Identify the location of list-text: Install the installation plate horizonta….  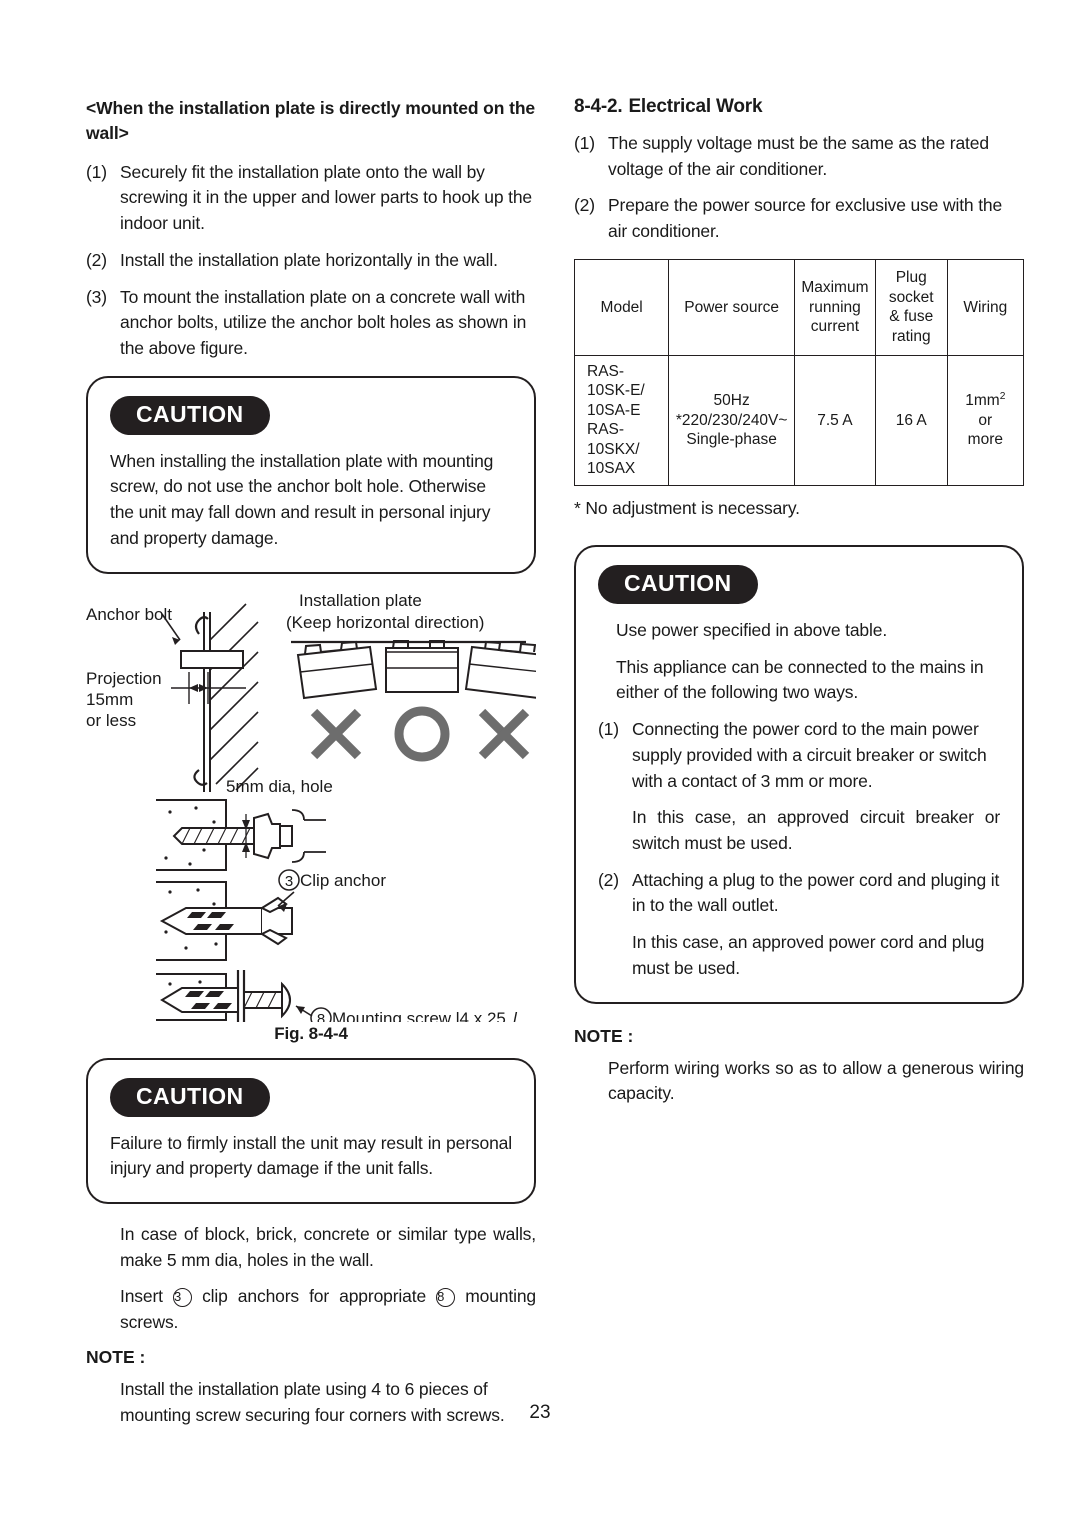
(309, 259).